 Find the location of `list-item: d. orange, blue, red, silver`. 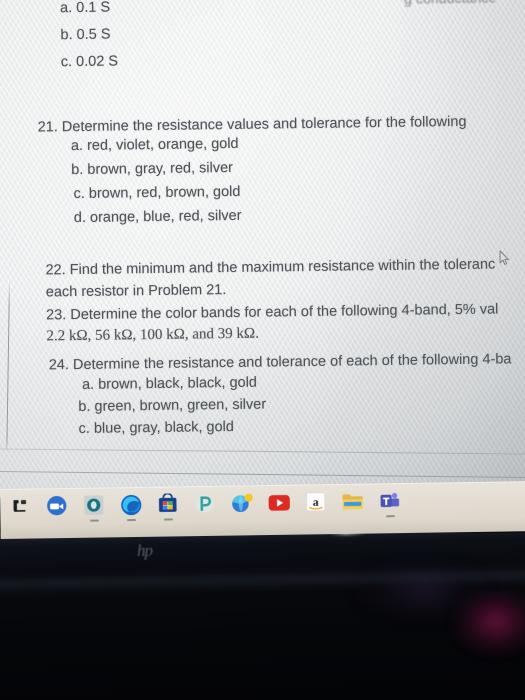

list-item: d. orange, blue, red, silver is located at coordinates (158, 217).